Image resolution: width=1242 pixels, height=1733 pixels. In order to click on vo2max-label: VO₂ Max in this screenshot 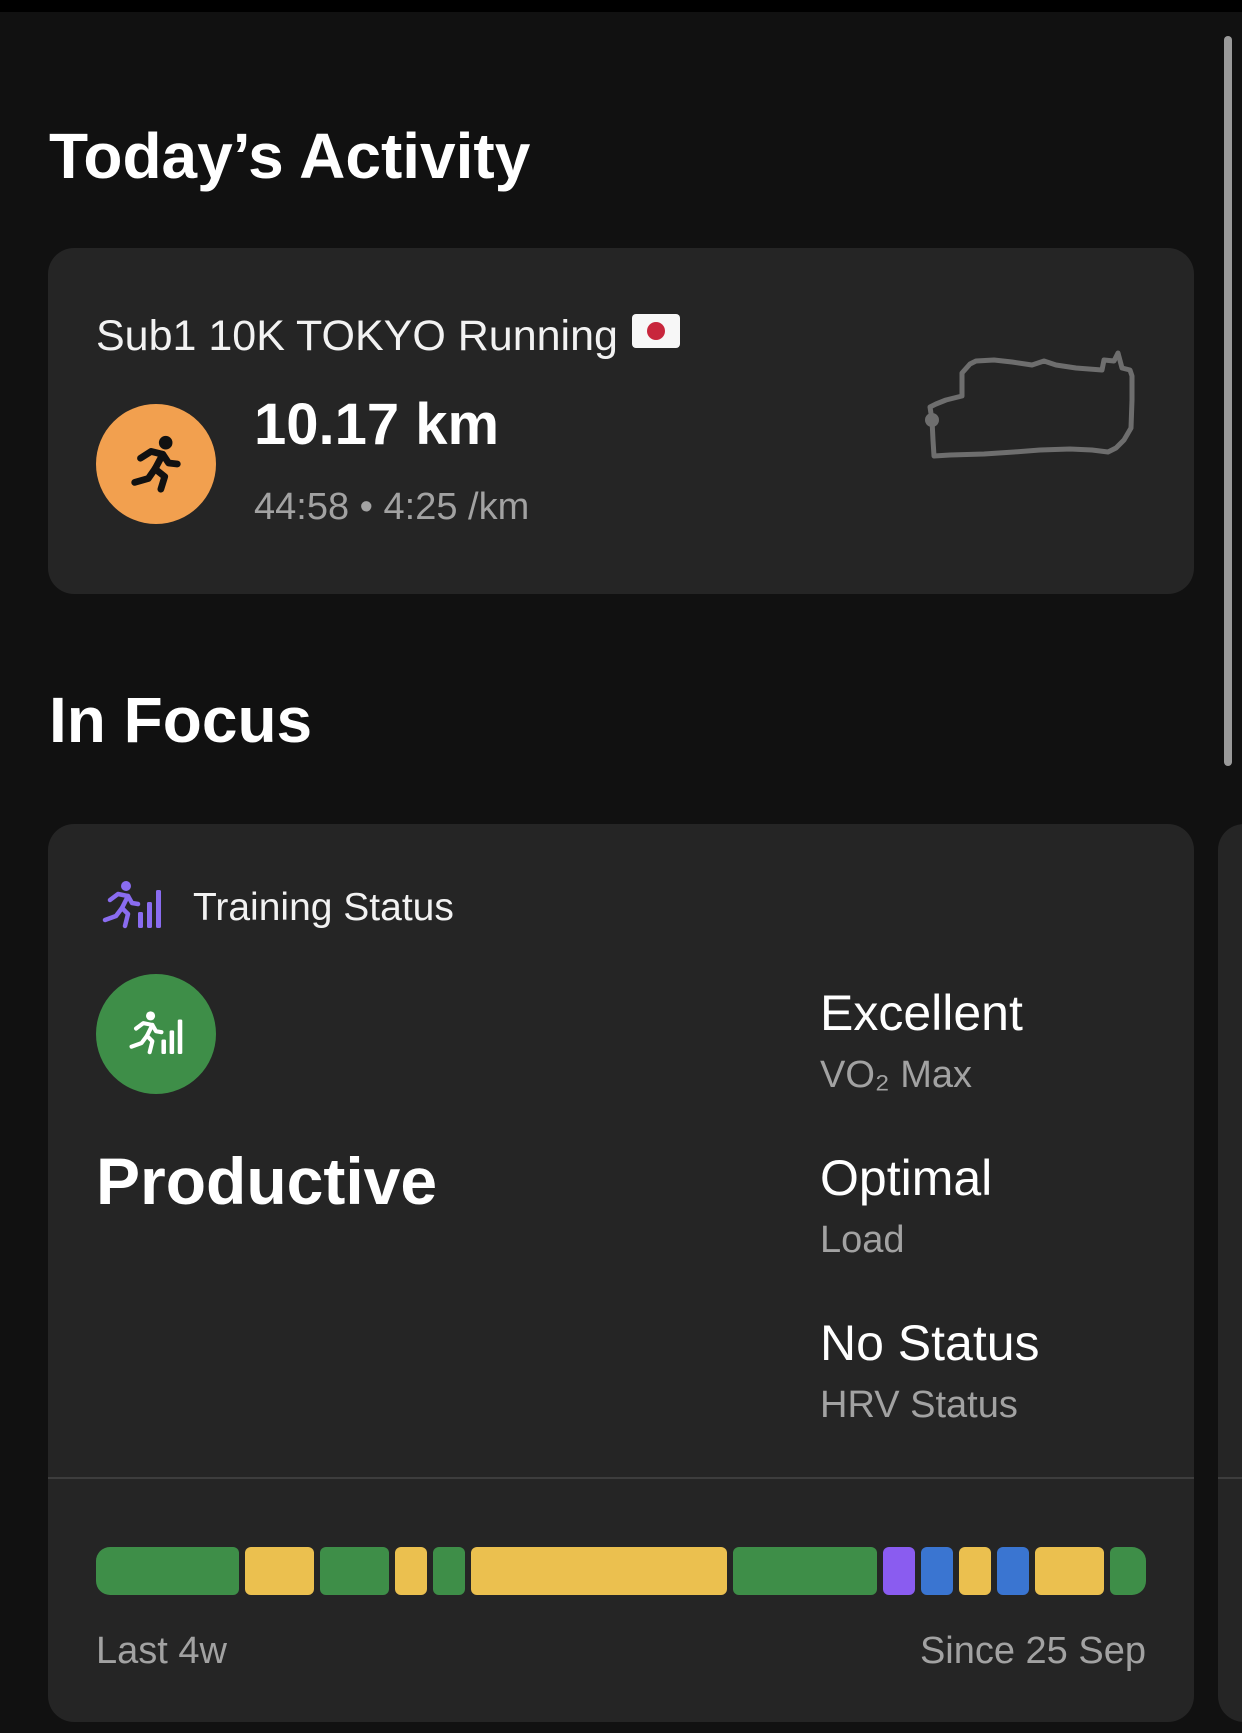, I will do `click(896, 1075)`.